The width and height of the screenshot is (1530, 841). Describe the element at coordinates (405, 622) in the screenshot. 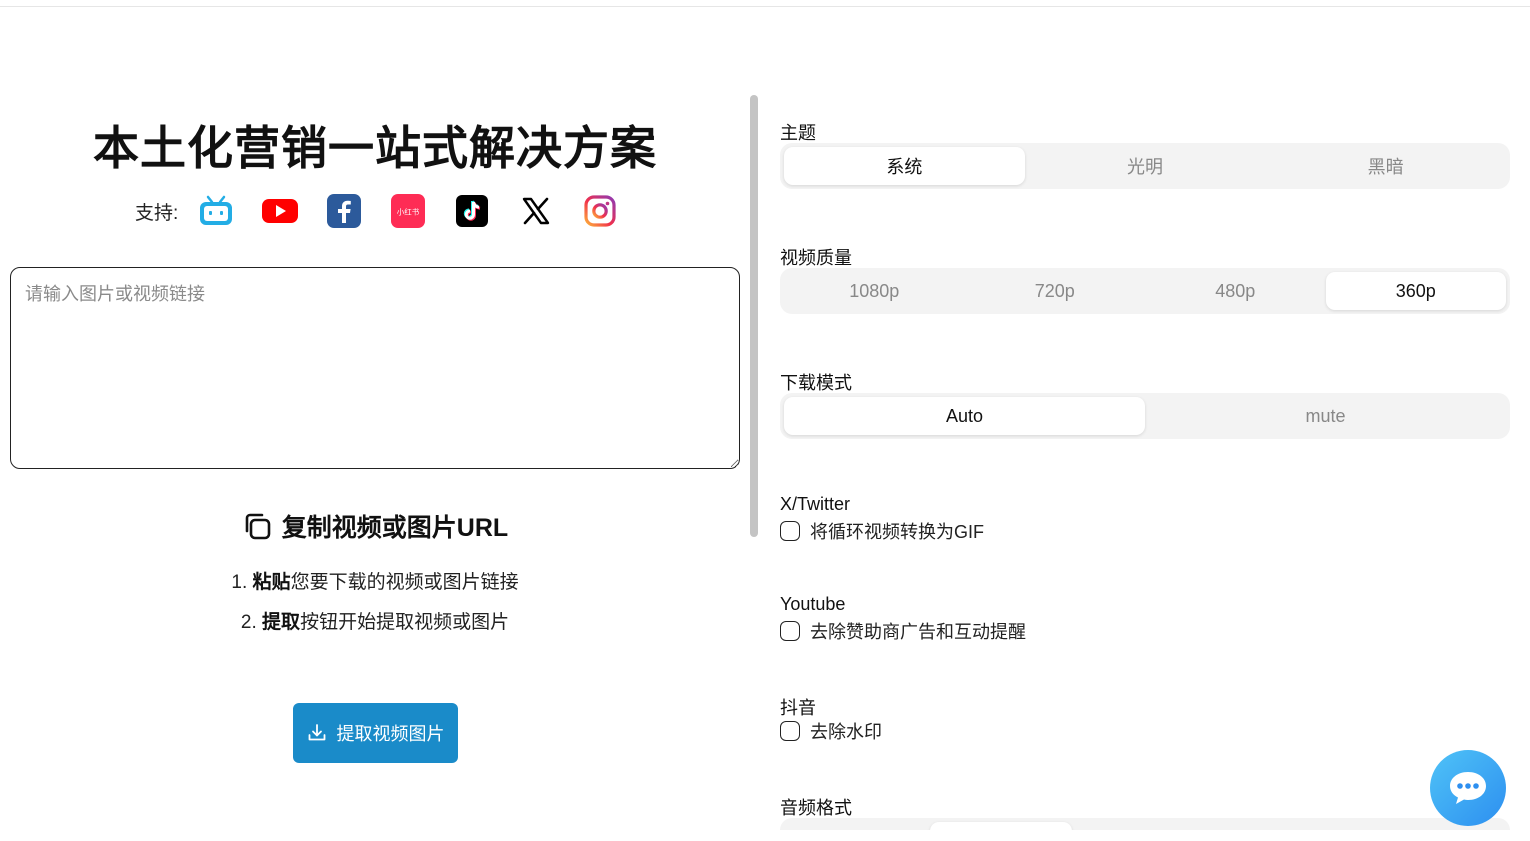

I see `step-2-text: 按钮开始提取视频或图片` at that location.